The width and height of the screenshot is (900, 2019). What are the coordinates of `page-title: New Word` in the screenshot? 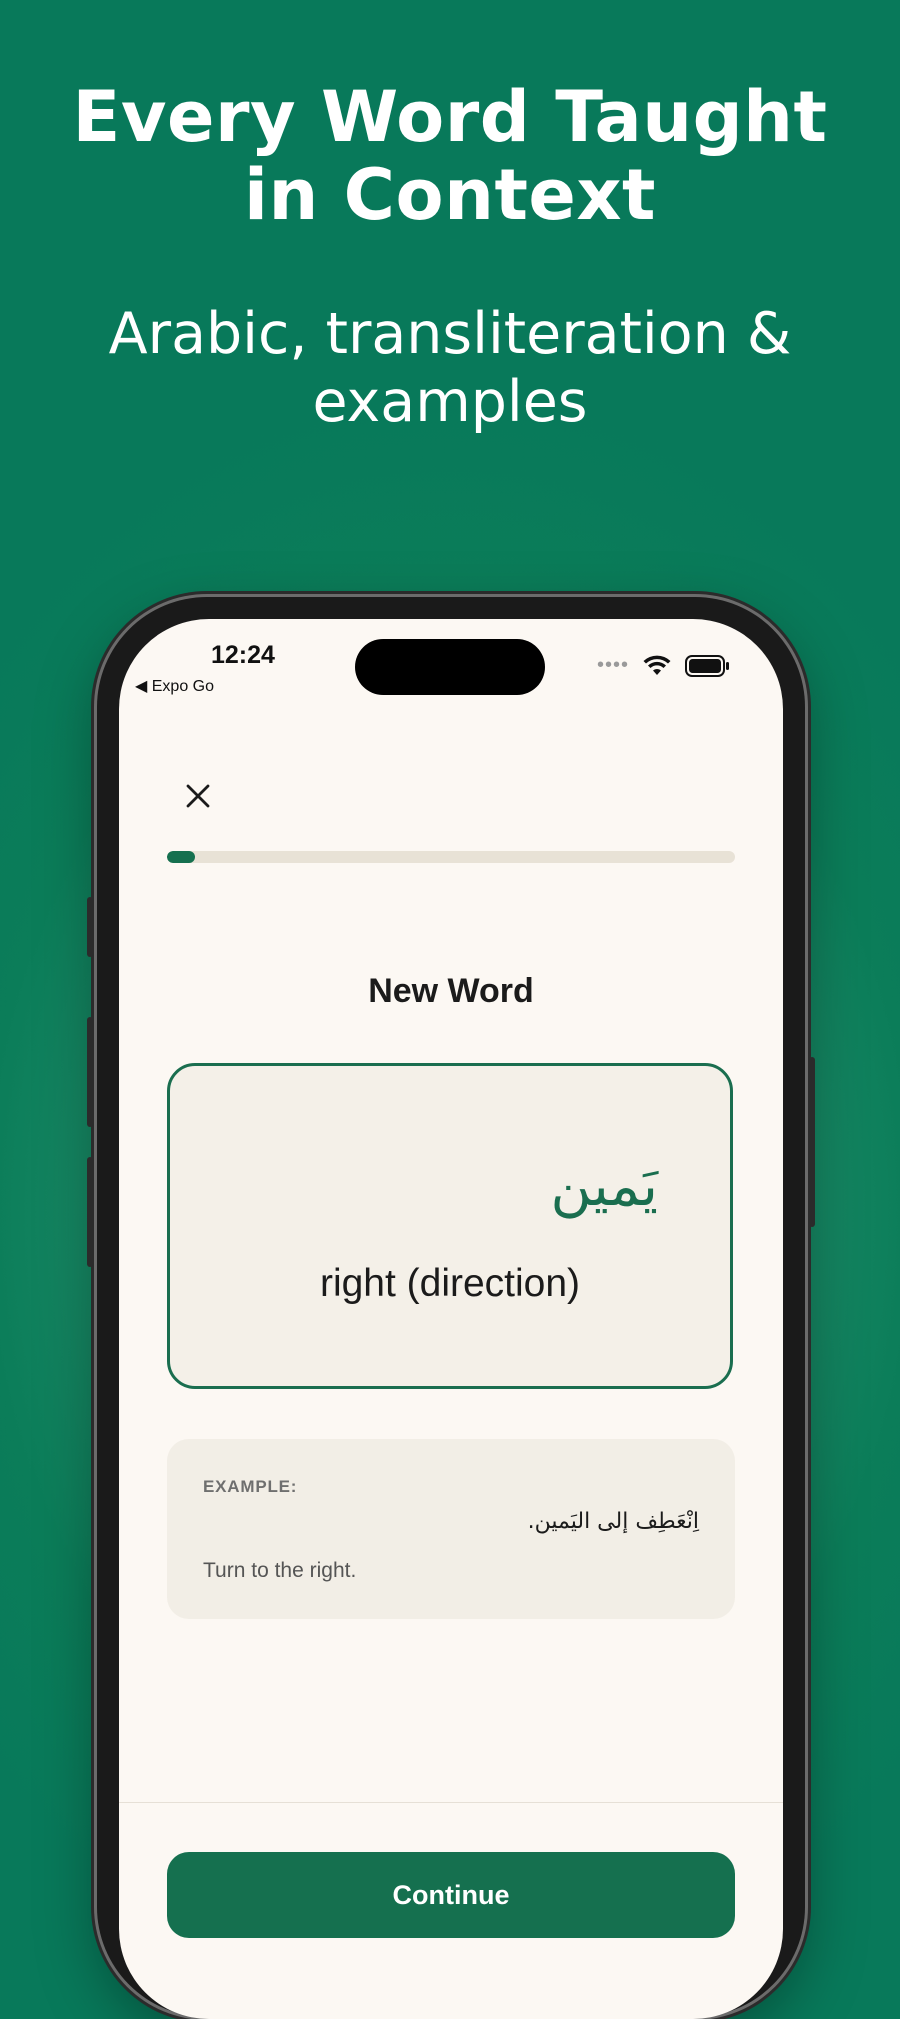 It's located at (451, 991).